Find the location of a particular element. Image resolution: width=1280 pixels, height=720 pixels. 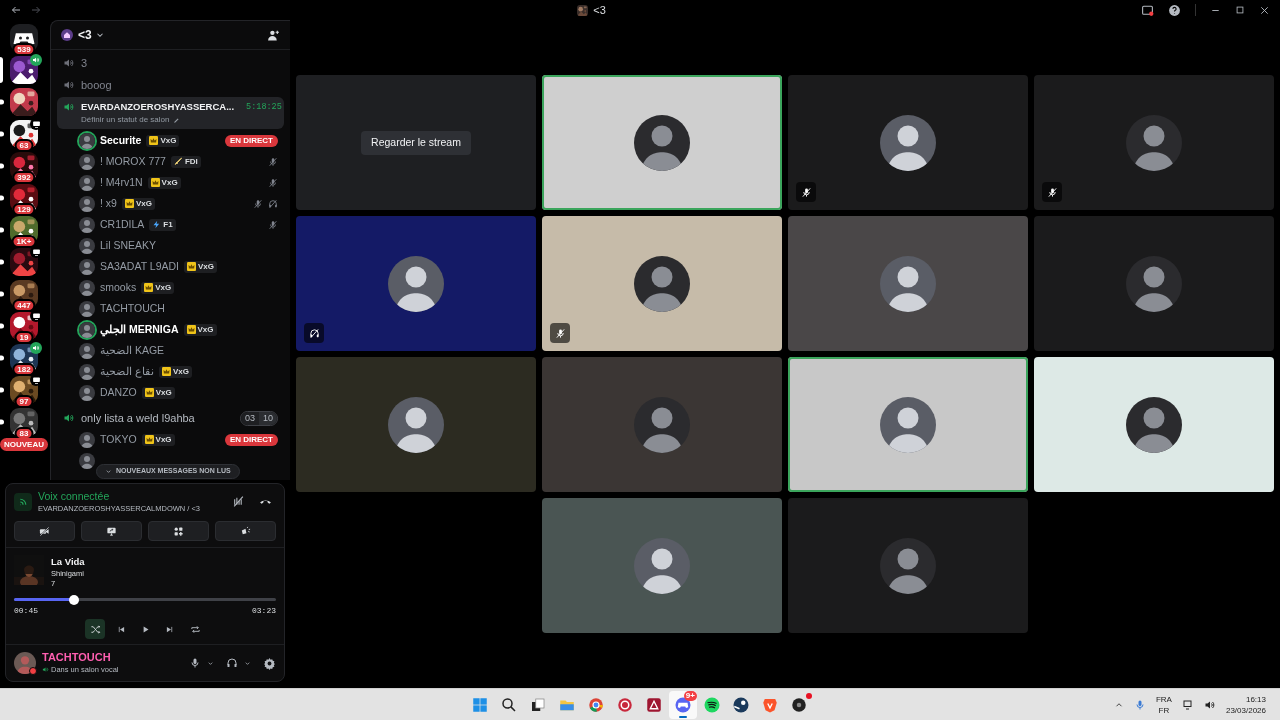

watch-stream-button: Regarder le stream is located at coordinates (416, 142).